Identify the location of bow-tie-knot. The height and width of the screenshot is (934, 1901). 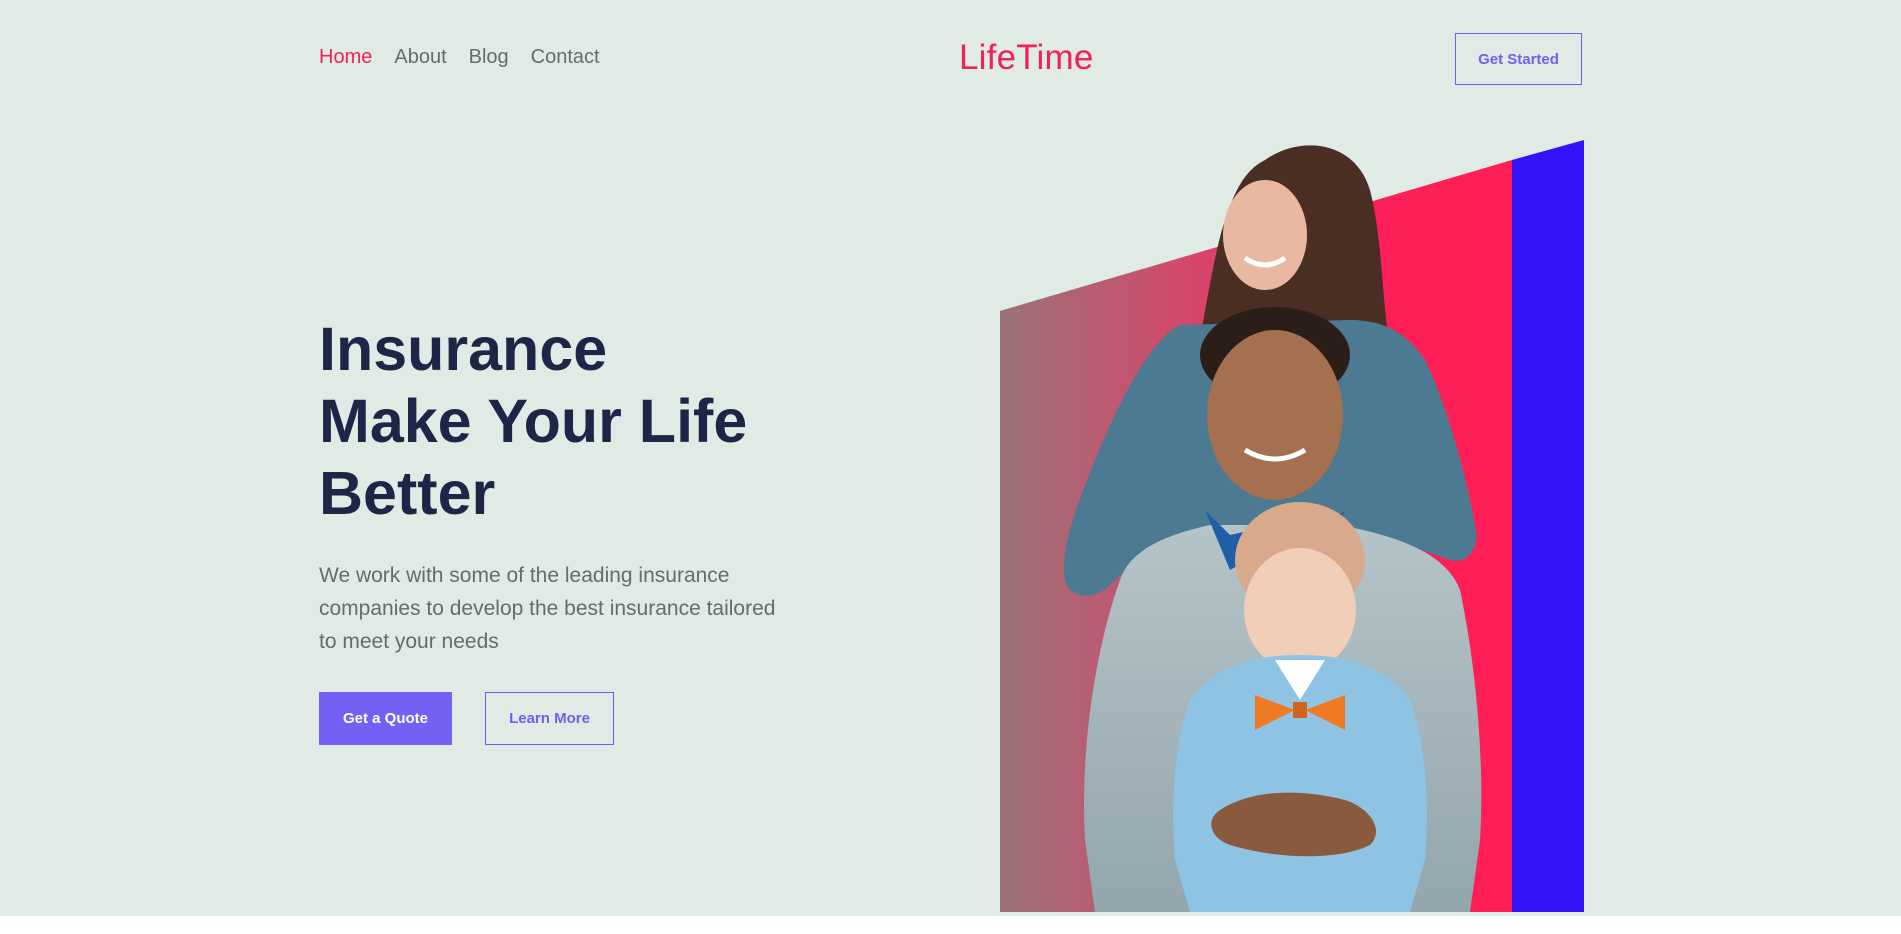
(1300, 710).